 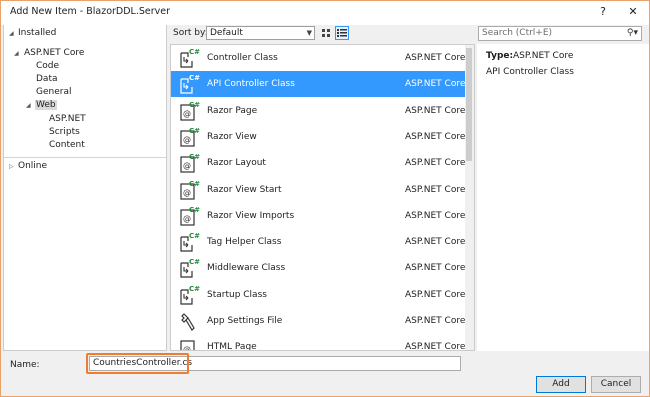 I want to click on template-row: @ C# Razor View Start ASP.NET Core, so click(x=318, y=190).